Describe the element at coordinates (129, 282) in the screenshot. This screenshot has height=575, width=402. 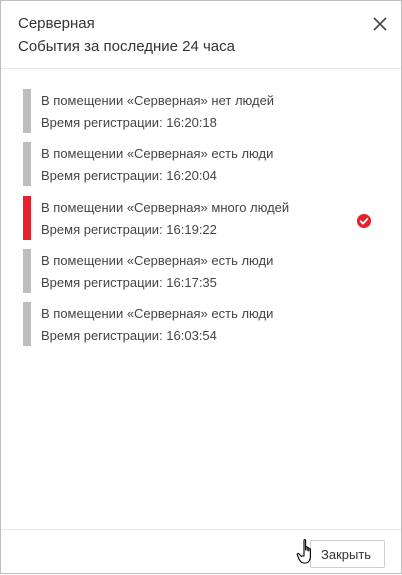
I see `event-time: Время регистрации: 16:17:35` at that location.